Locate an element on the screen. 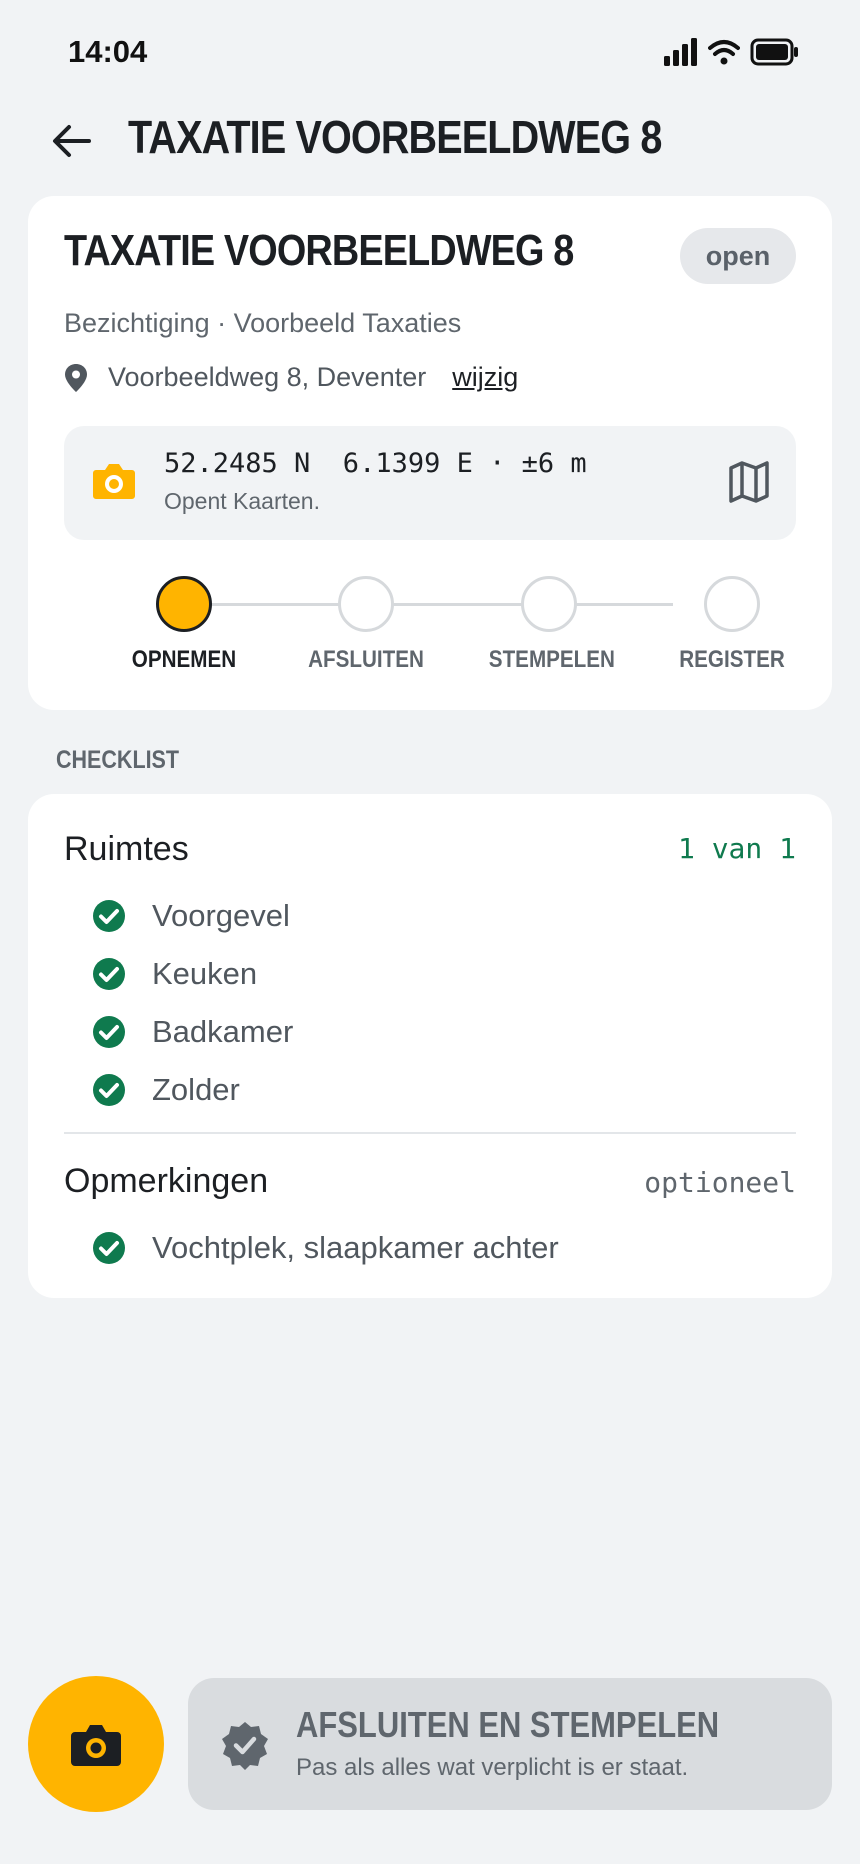  rooms-group-title: Ruimtes is located at coordinates (126, 849).